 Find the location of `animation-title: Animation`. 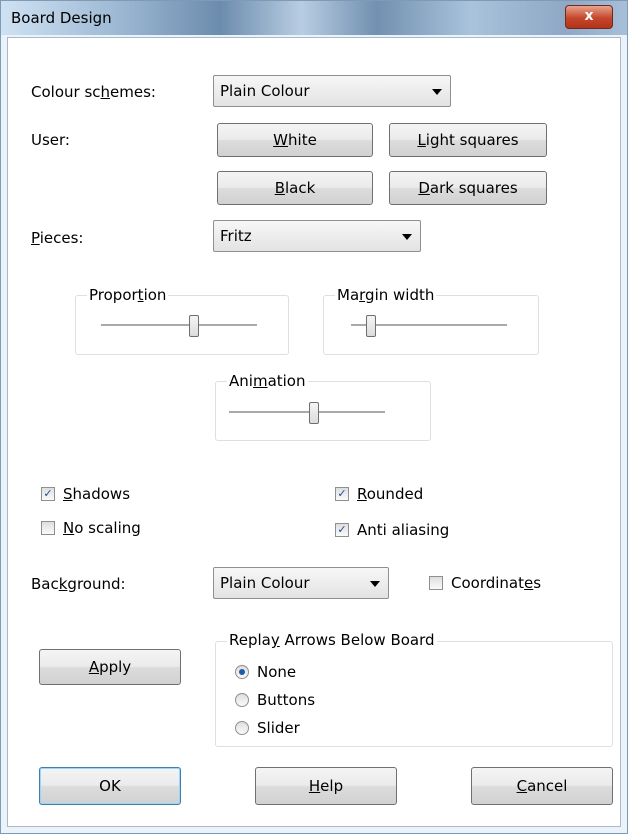

animation-title: Animation is located at coordinates (267, 381).